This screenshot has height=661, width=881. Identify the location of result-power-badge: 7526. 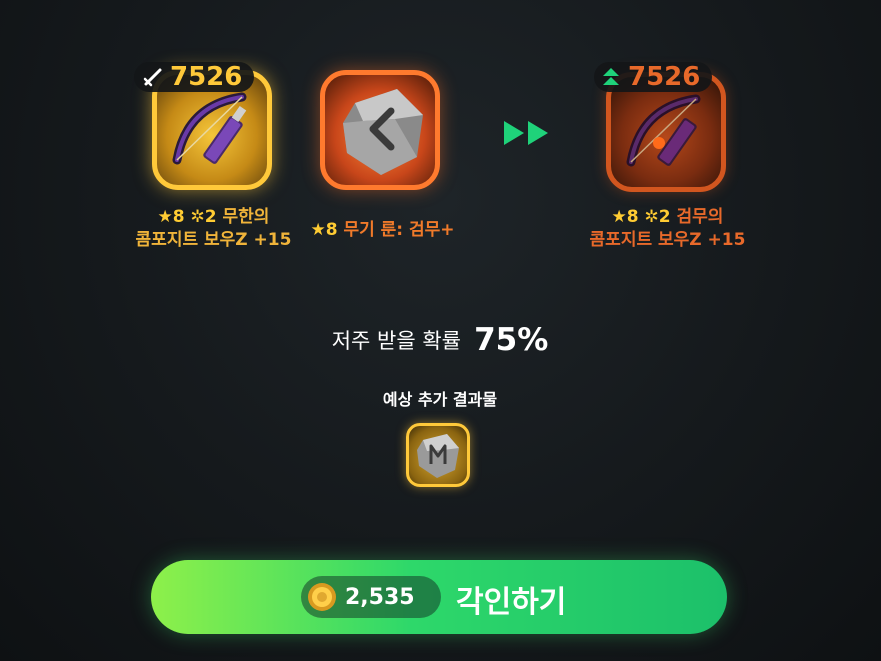
(653, 77).